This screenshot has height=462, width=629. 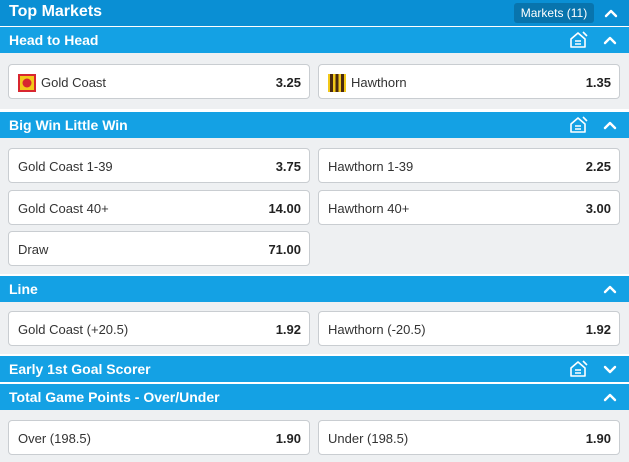 I want to click on section-header-big-win-little-win: Big Win Little Win, so click(x=314, y=125).